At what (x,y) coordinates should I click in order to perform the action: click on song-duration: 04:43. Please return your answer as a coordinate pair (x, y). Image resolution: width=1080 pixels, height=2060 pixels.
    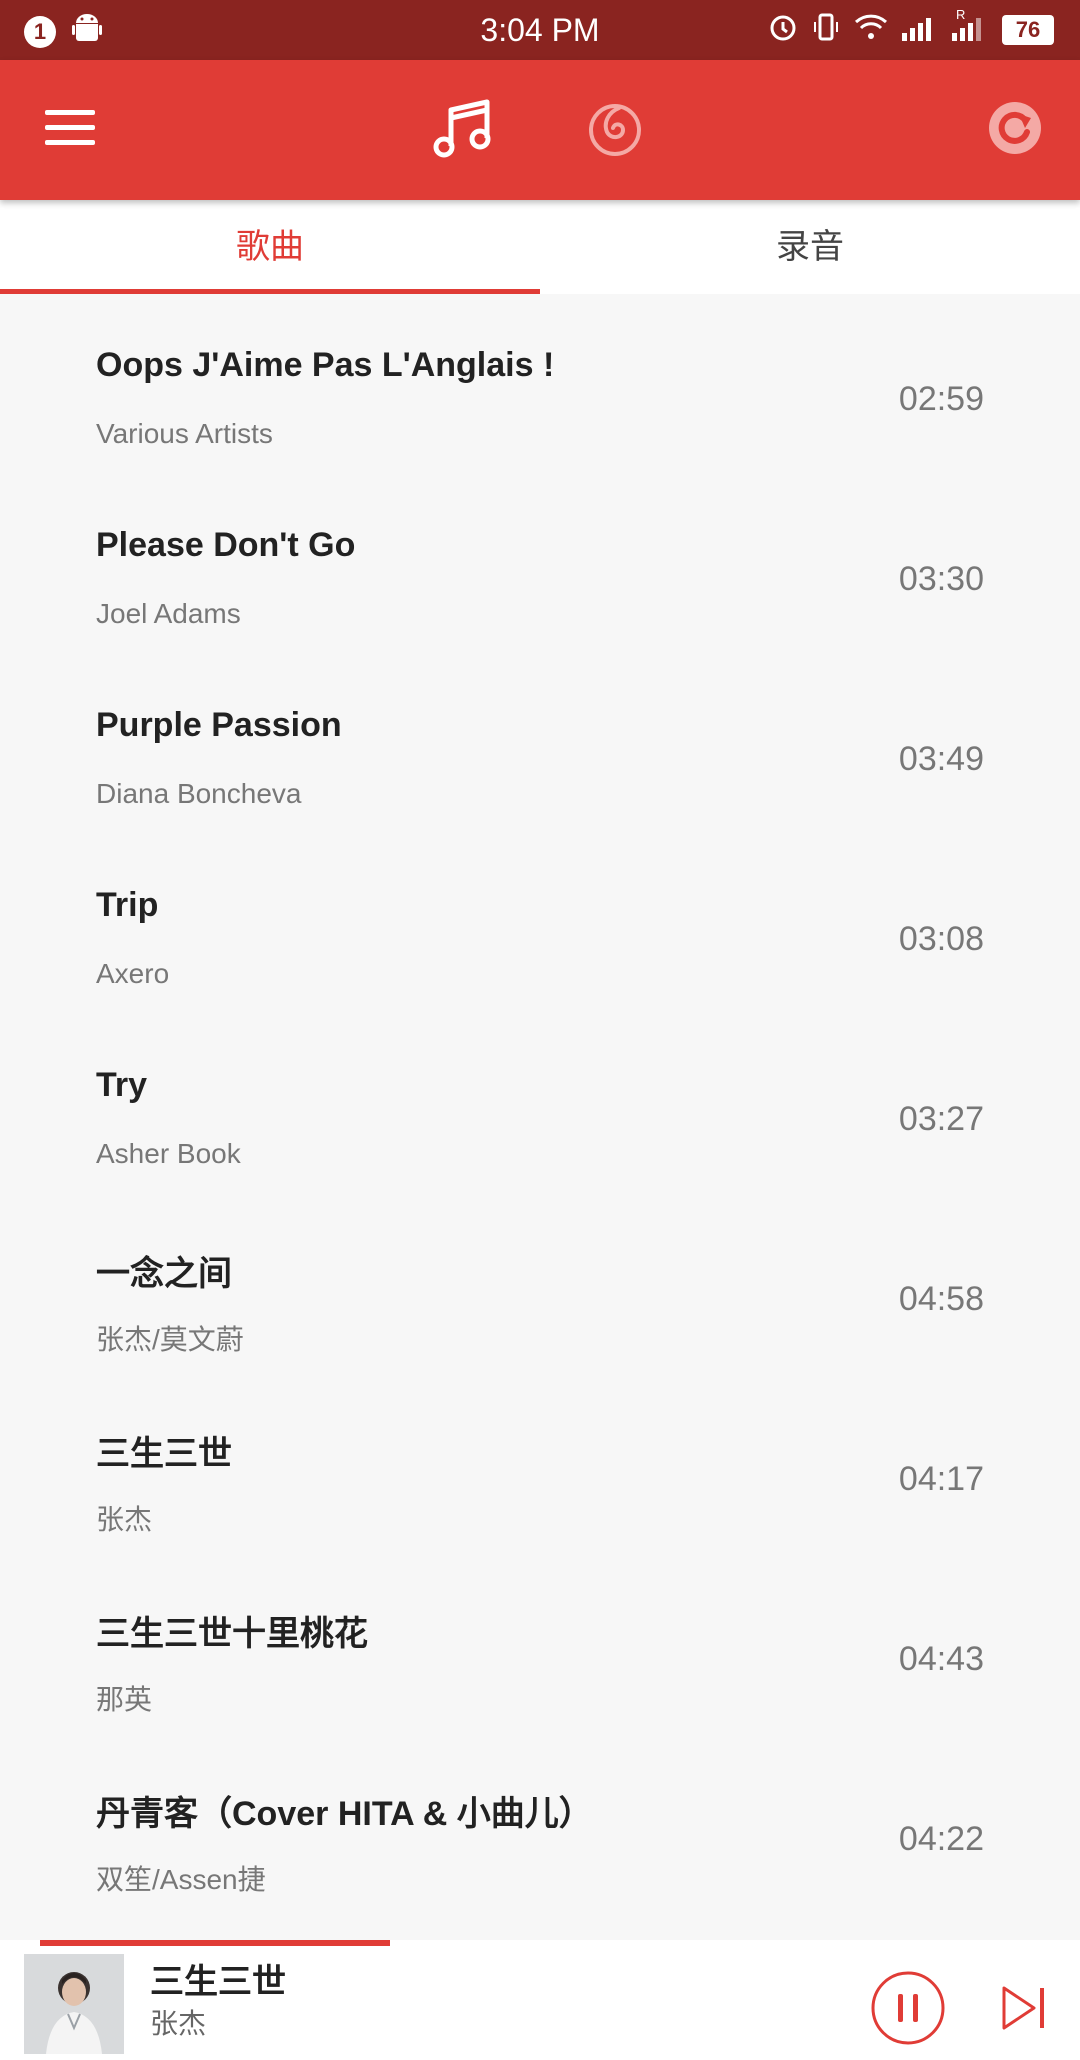
    Looking at the image, I should click on (941, 1659).